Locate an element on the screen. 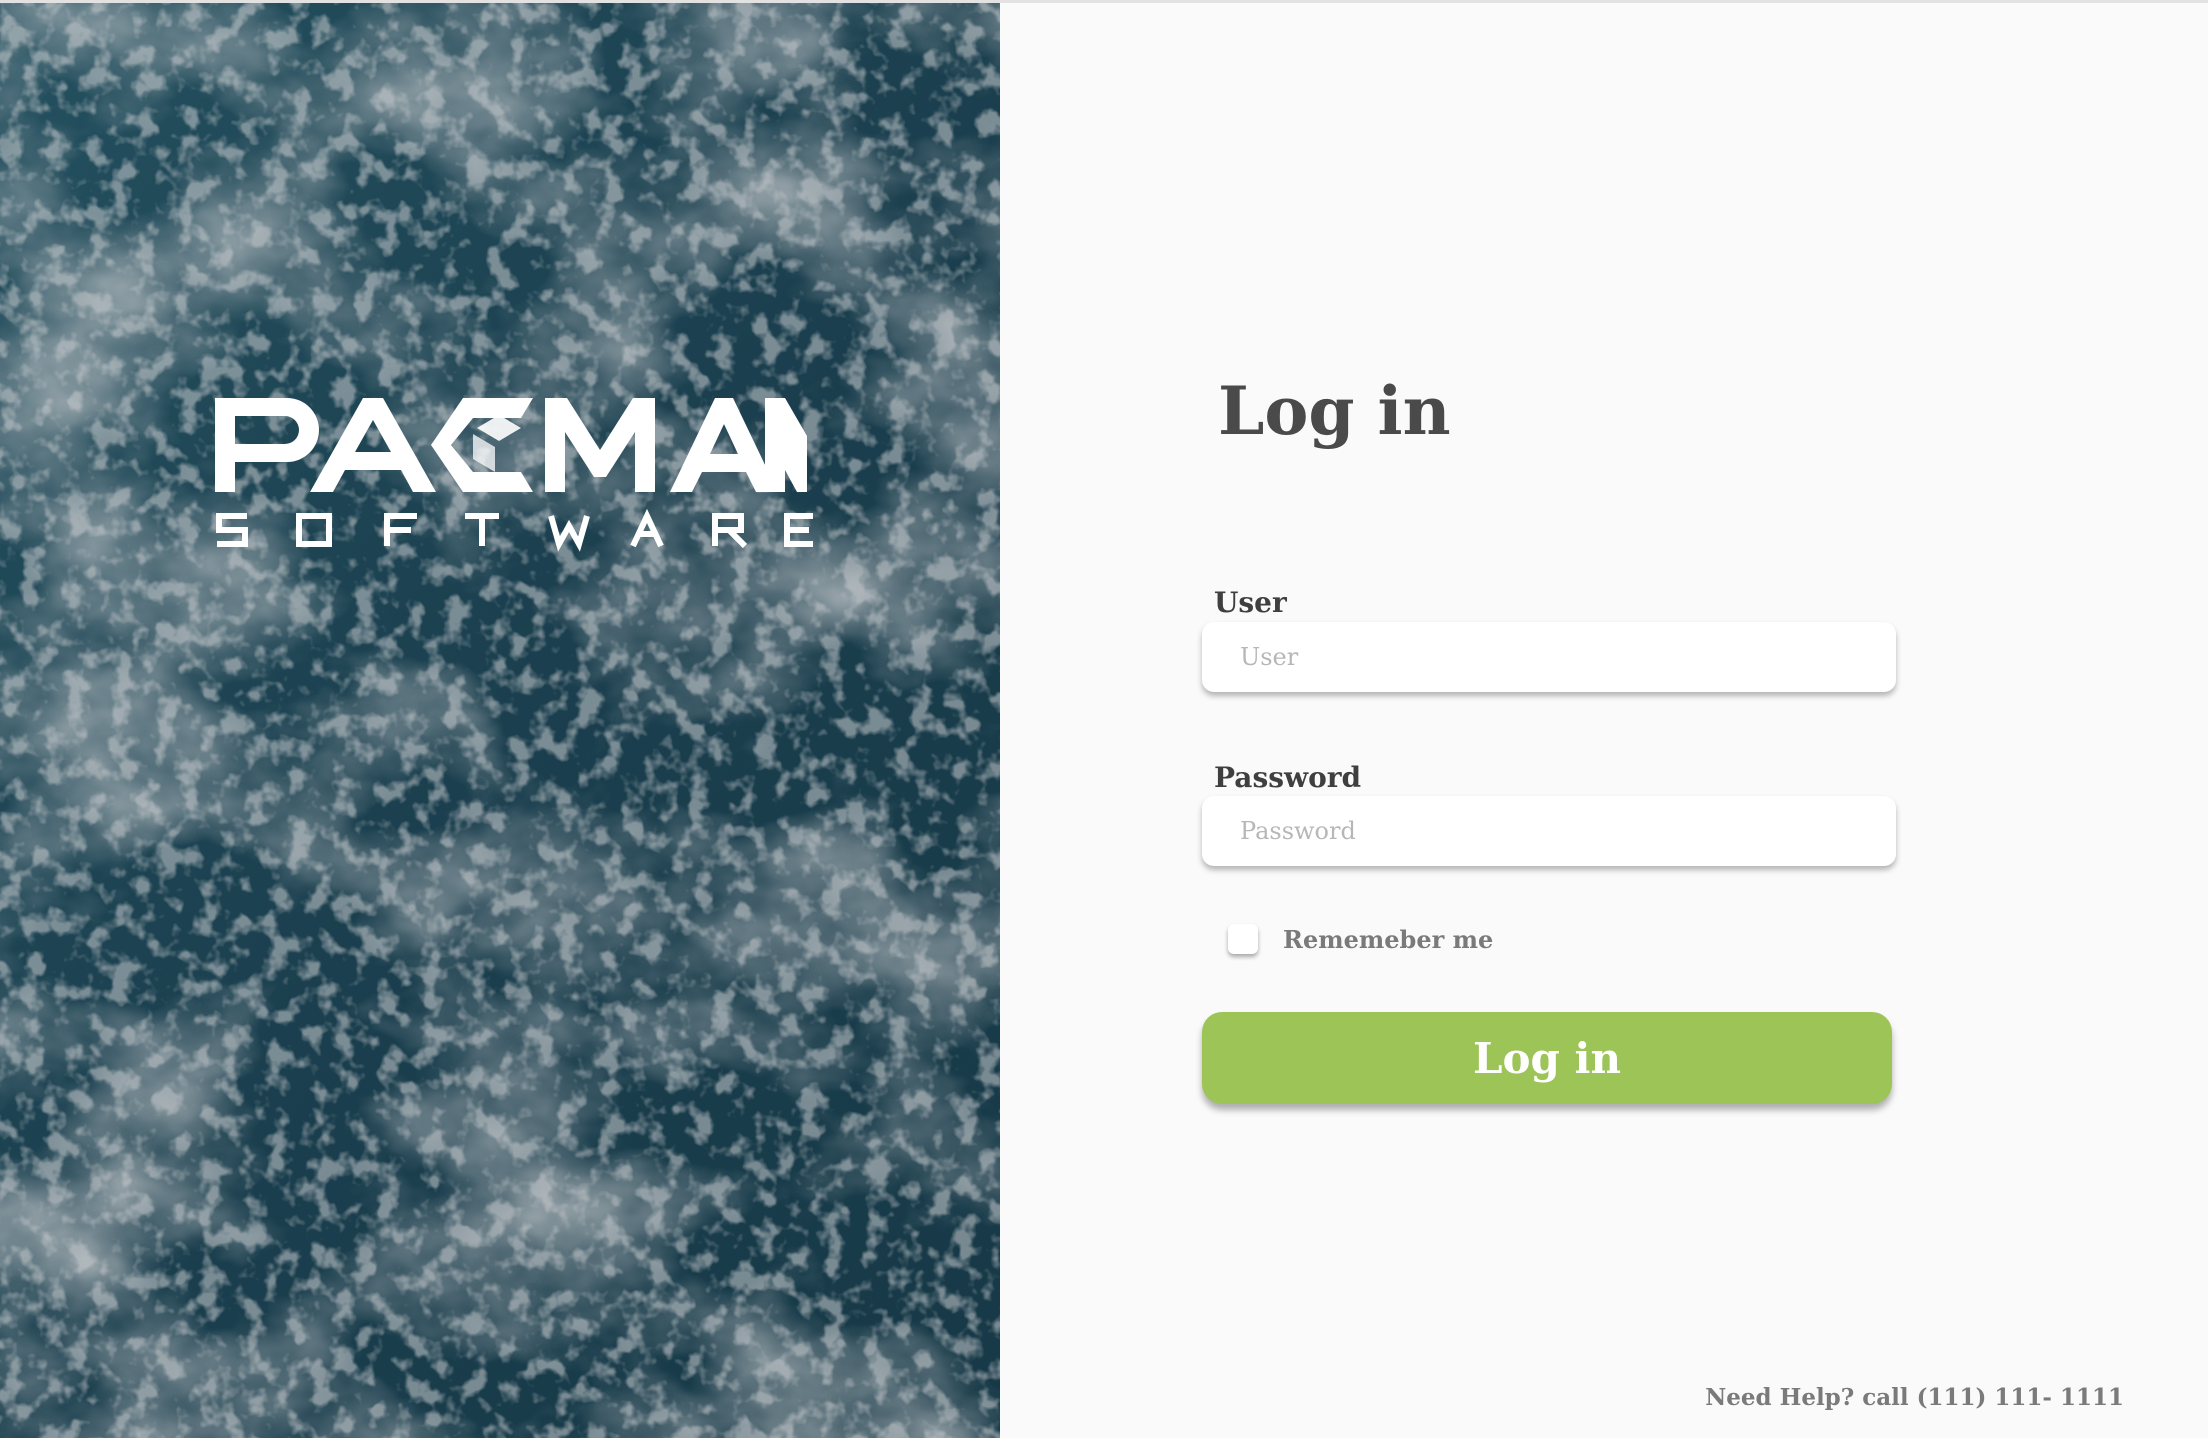 The height and width of the screenshot is (1438, 2208). pacman-software-logo is located at coordinates (514, 475).